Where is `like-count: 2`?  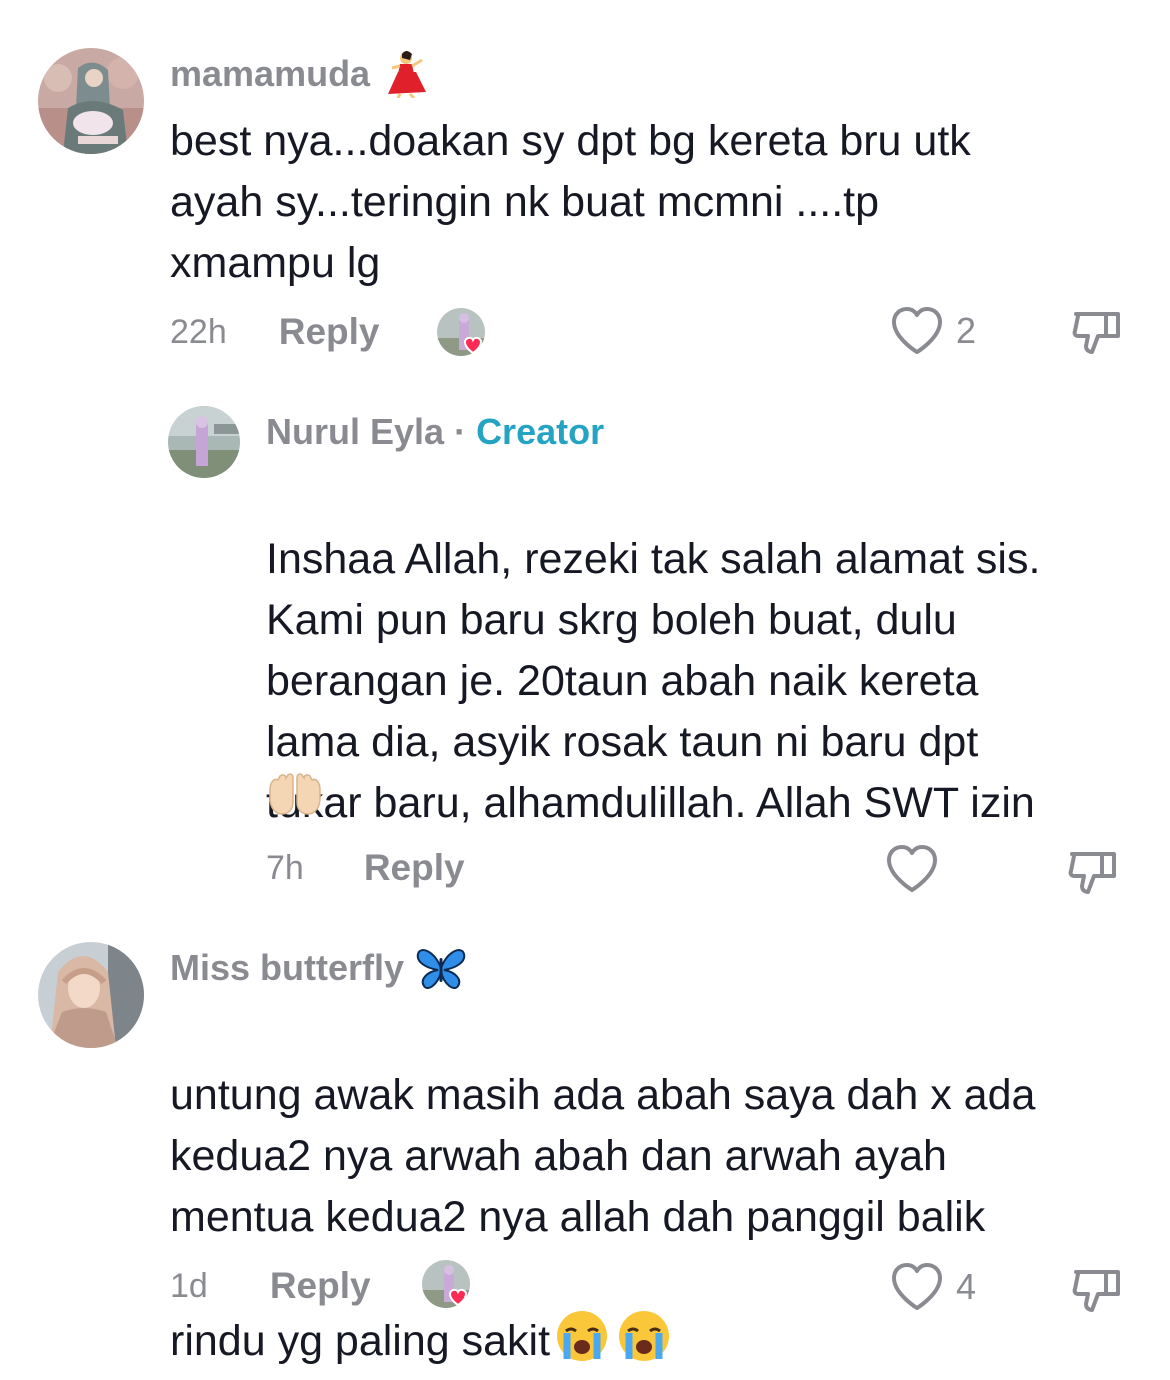
like-count: 2 is located at coordinates (966, 330).